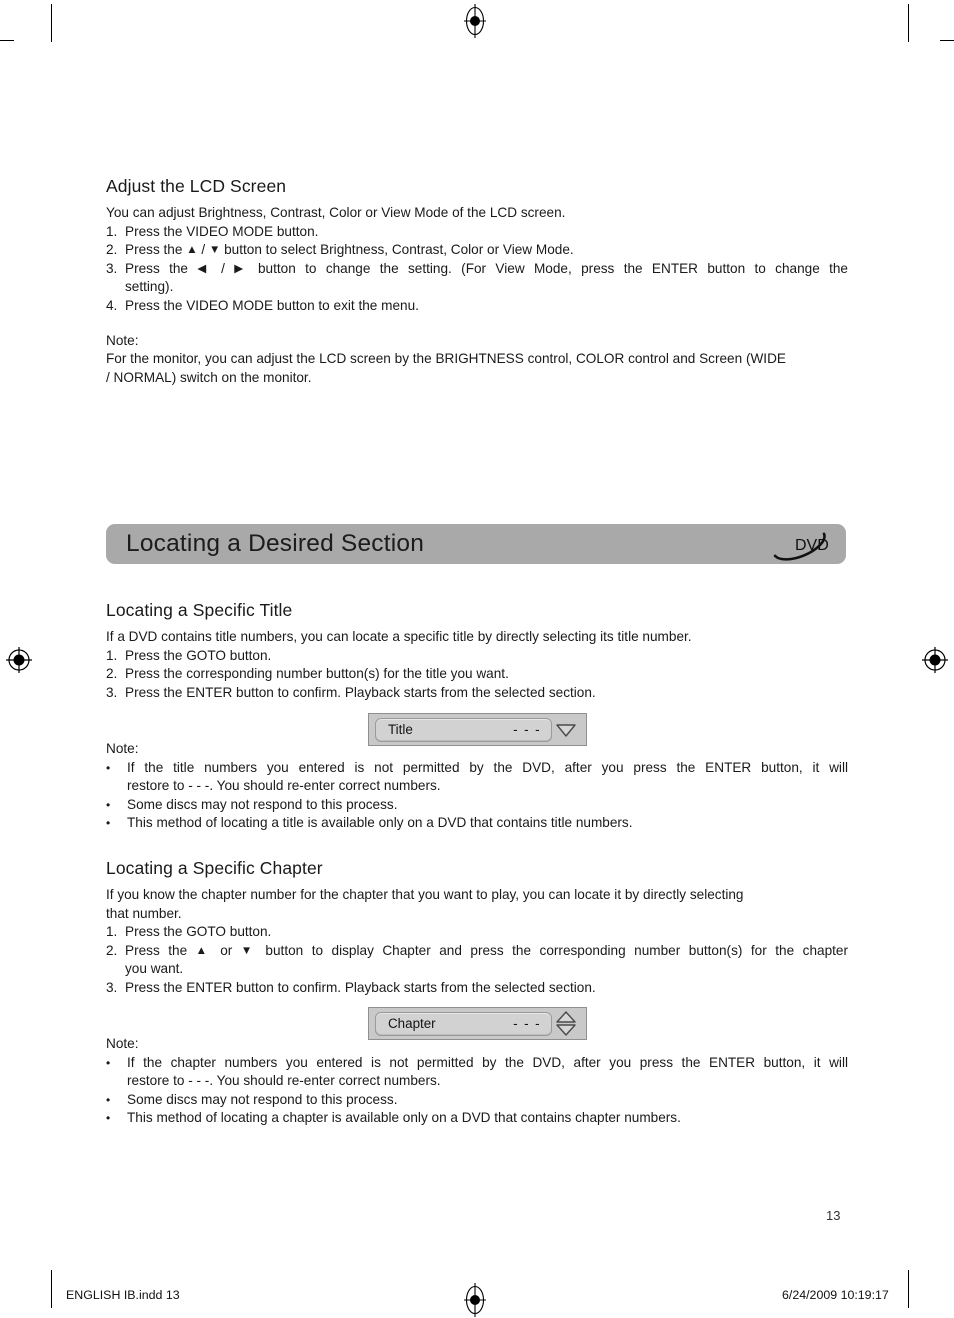 This screenshot has height=1318, width=954. I want to click on chapter-osd-field: Chapter - - -, so click(463, 1023).